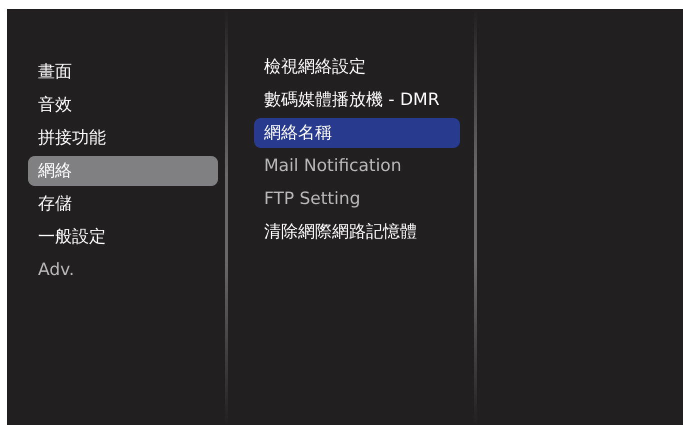  What do you see at coordinates (357, 100) in the screenshot?
I see `submenu-item: 數碼媒體播放機 - DMR` at bounding box center [357, 100].